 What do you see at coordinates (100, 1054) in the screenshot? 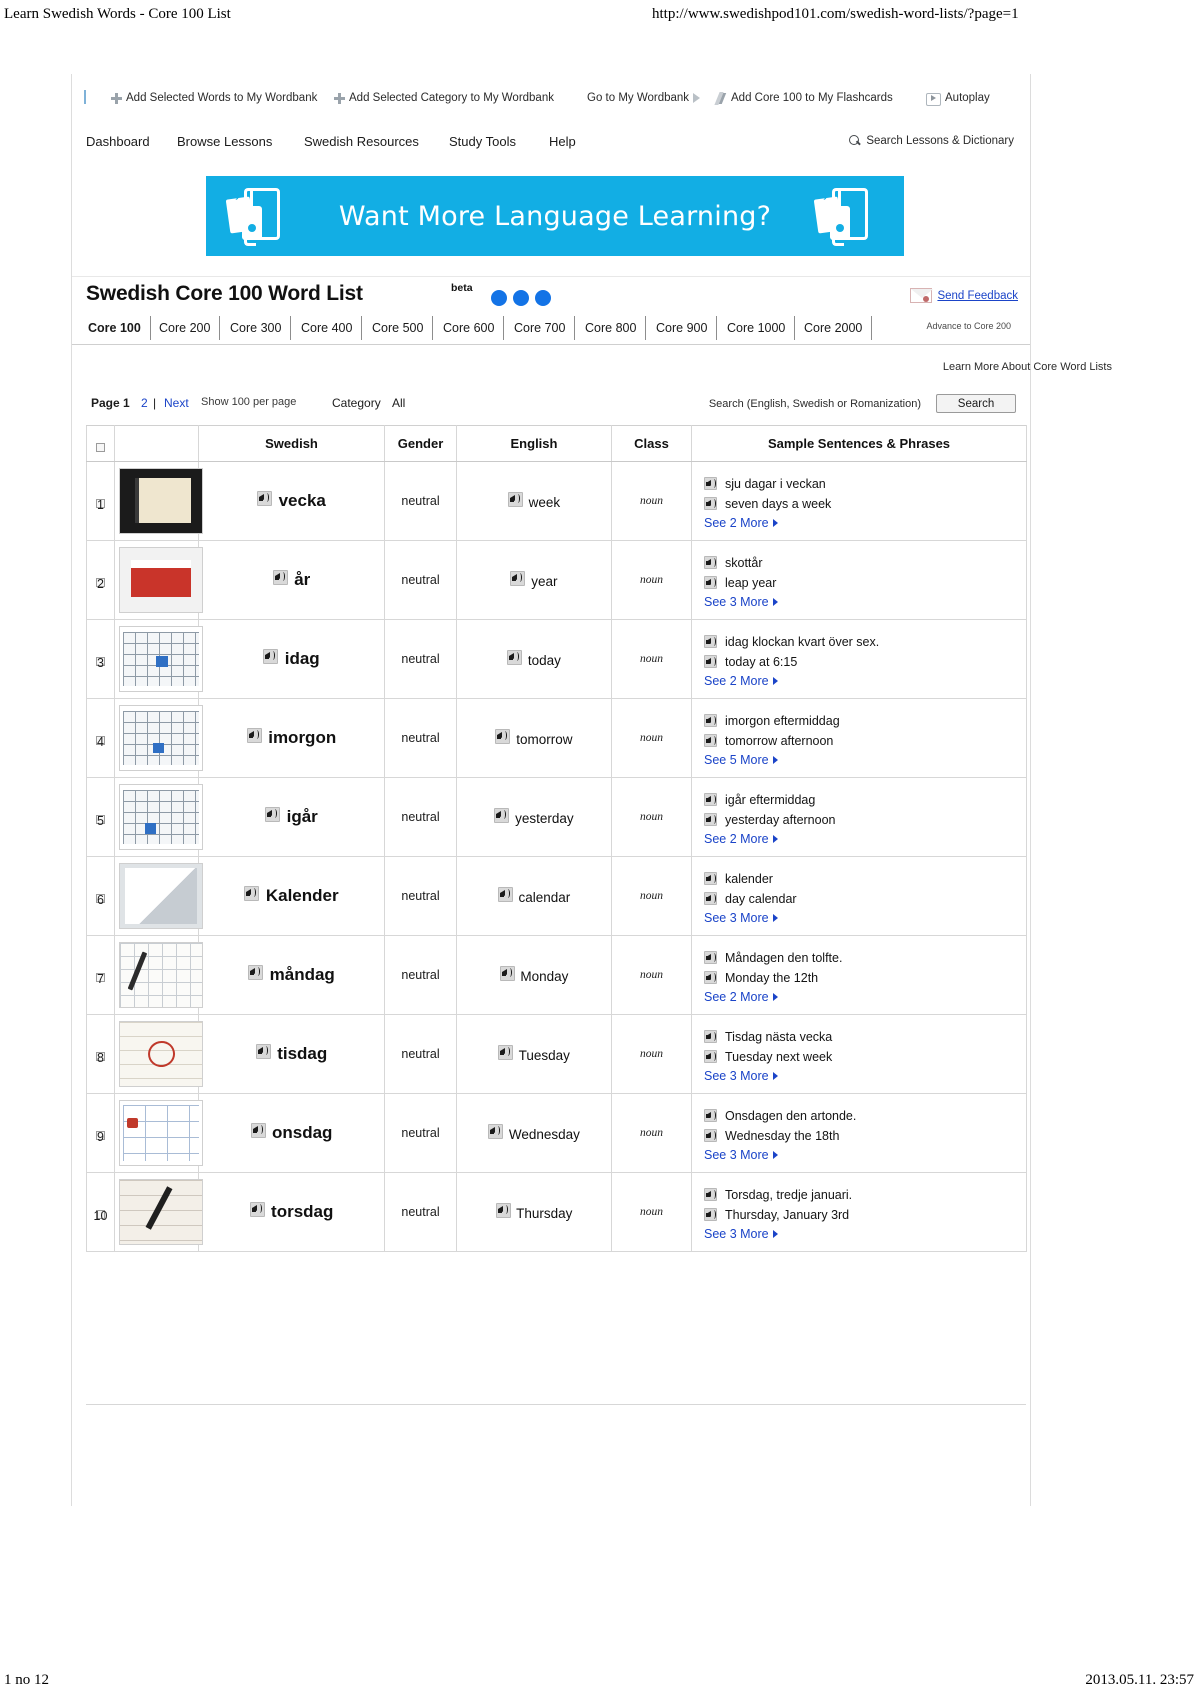
I see `row-select-cell: 8` at bounding box center [100, 1054].